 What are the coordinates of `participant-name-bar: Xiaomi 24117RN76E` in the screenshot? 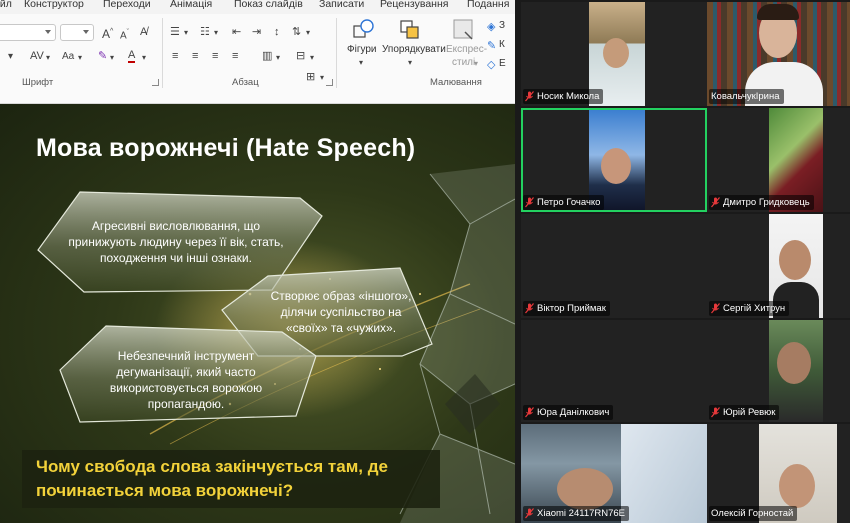 It's located at (576, 513).